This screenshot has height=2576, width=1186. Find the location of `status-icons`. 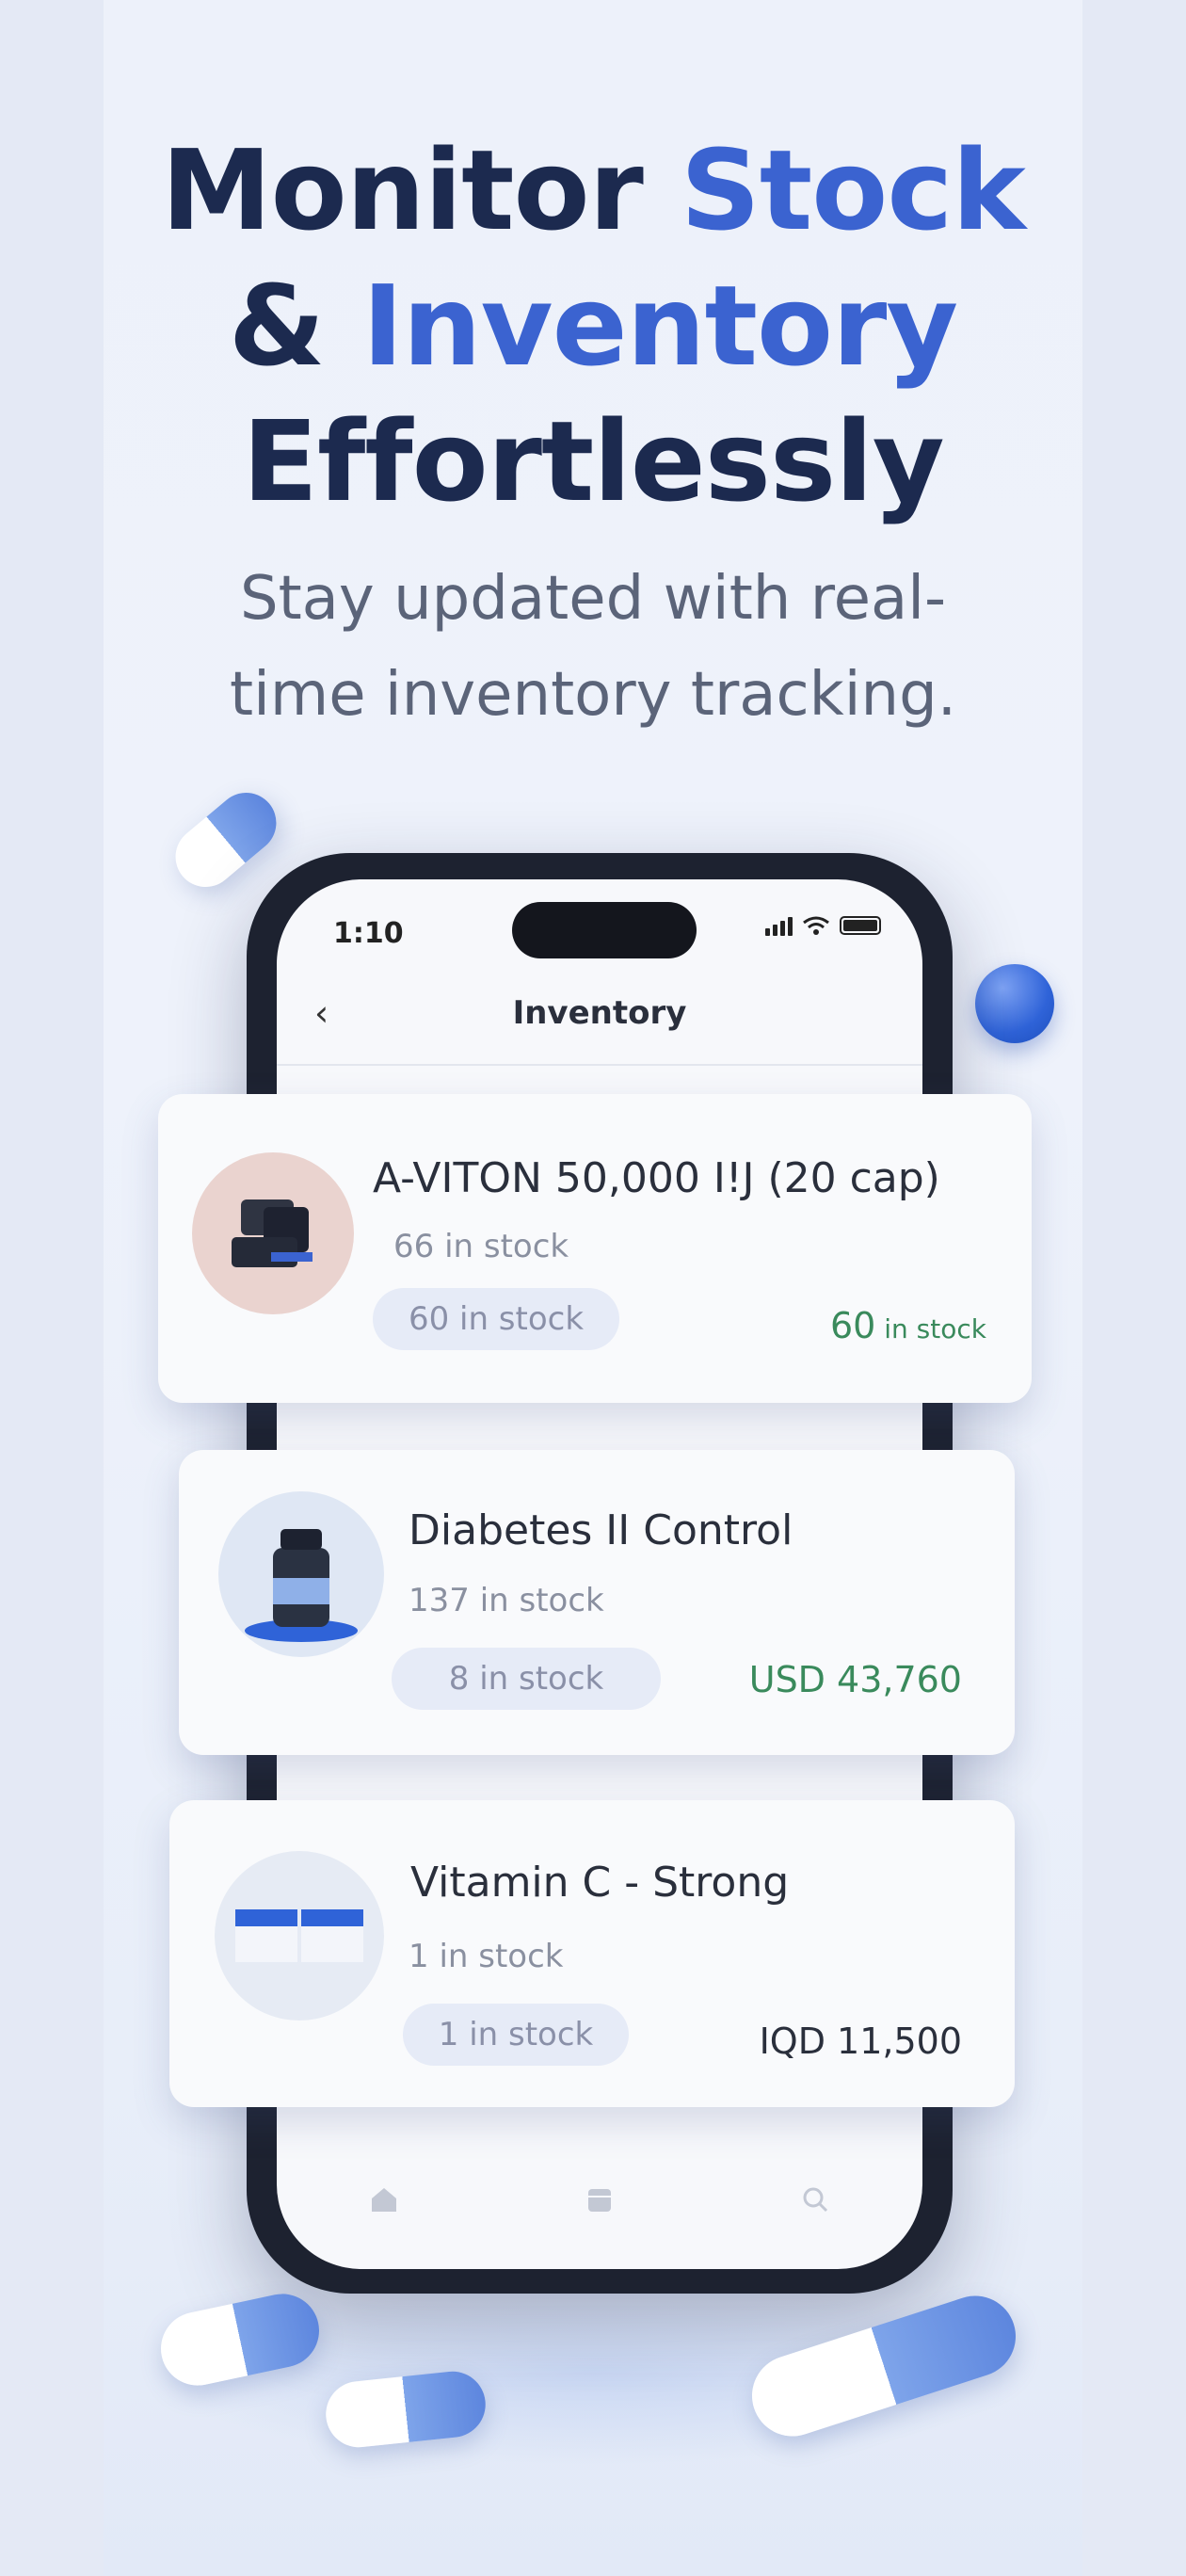

status-icons is located at coordinates (823, 925).